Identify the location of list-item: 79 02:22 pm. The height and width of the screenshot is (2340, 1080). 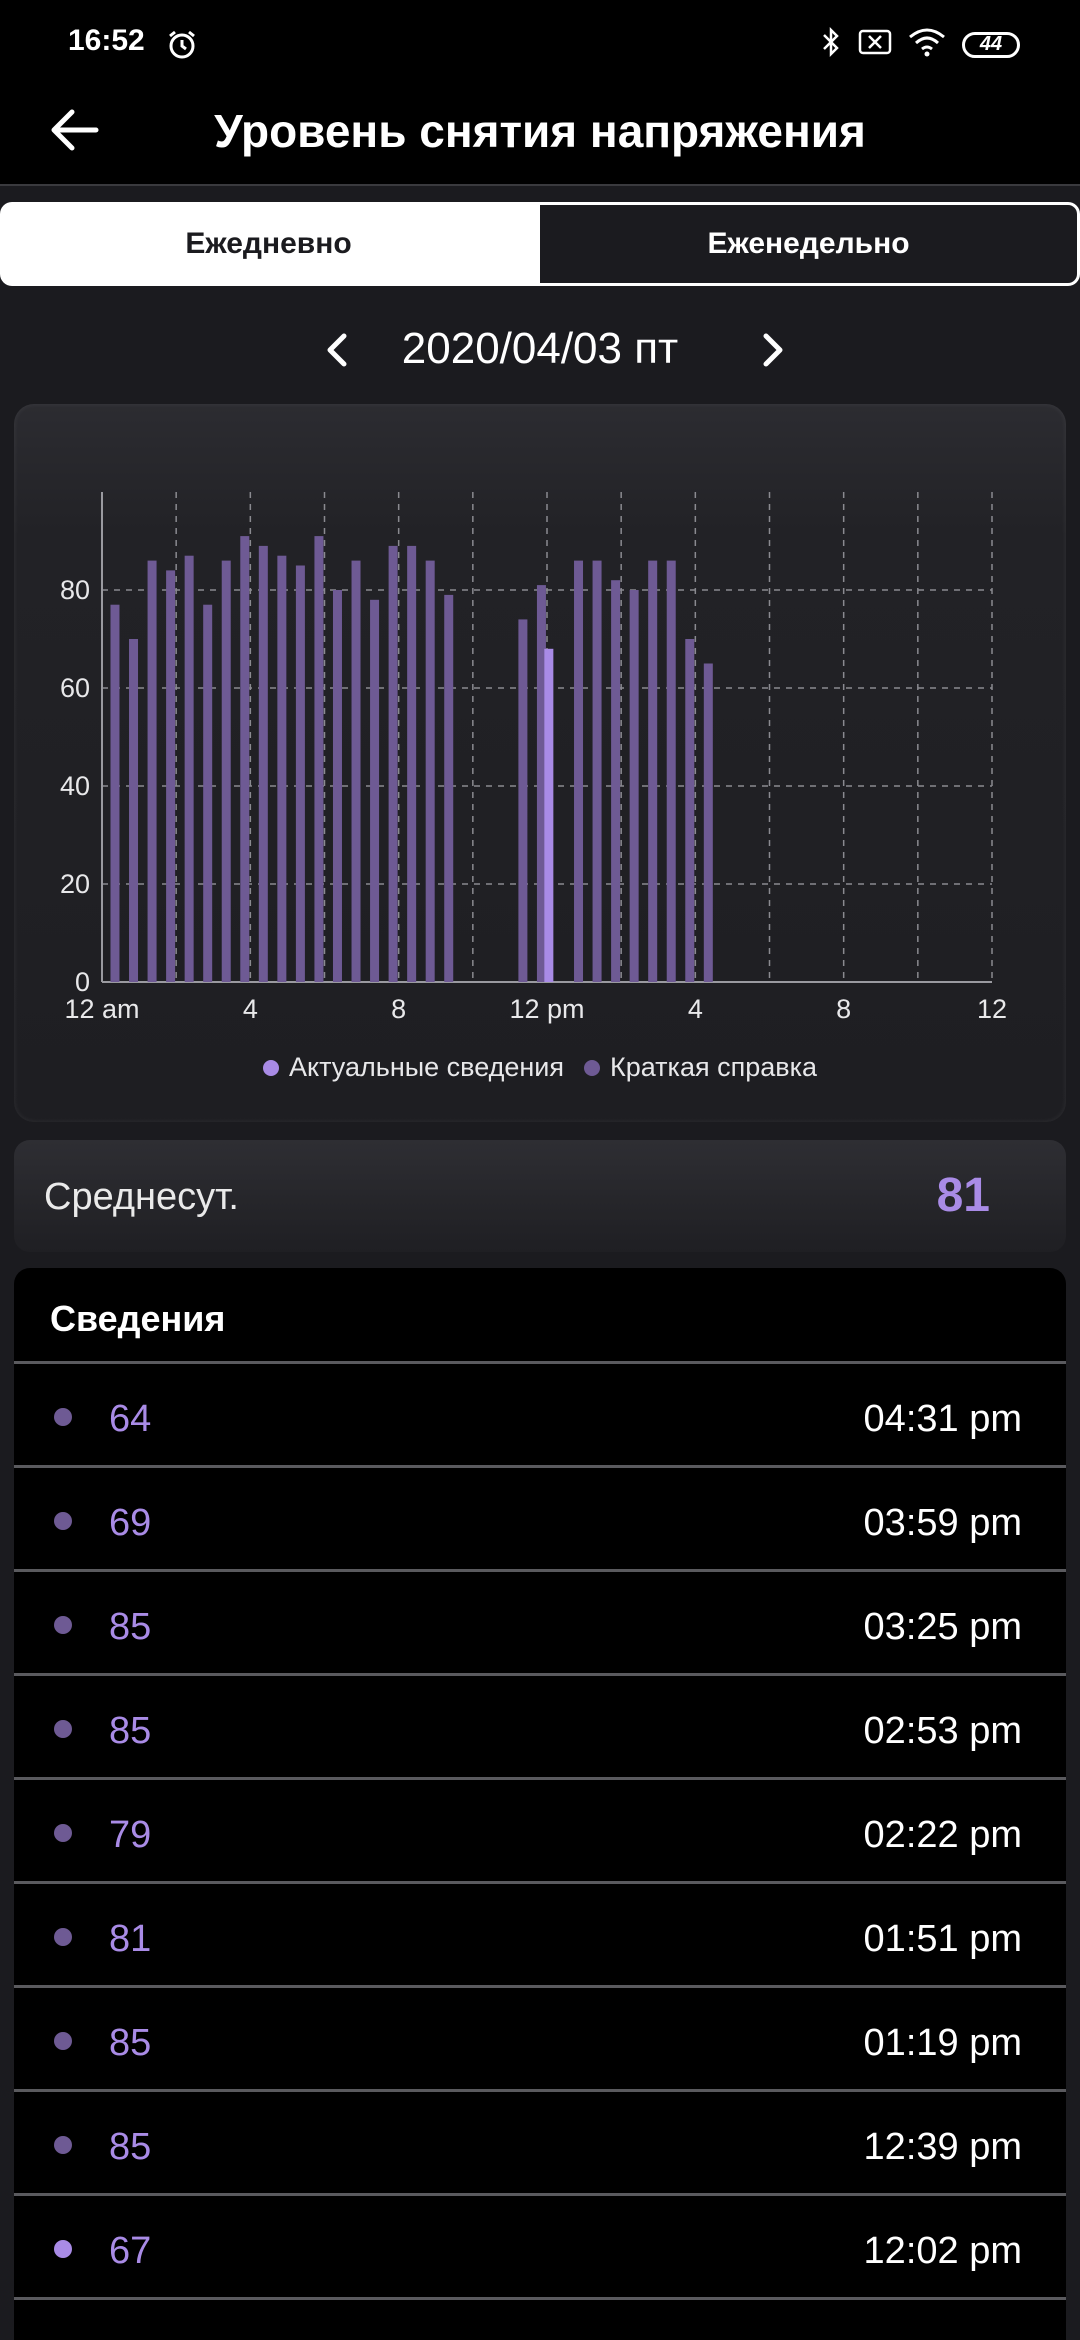
(540, 1832).